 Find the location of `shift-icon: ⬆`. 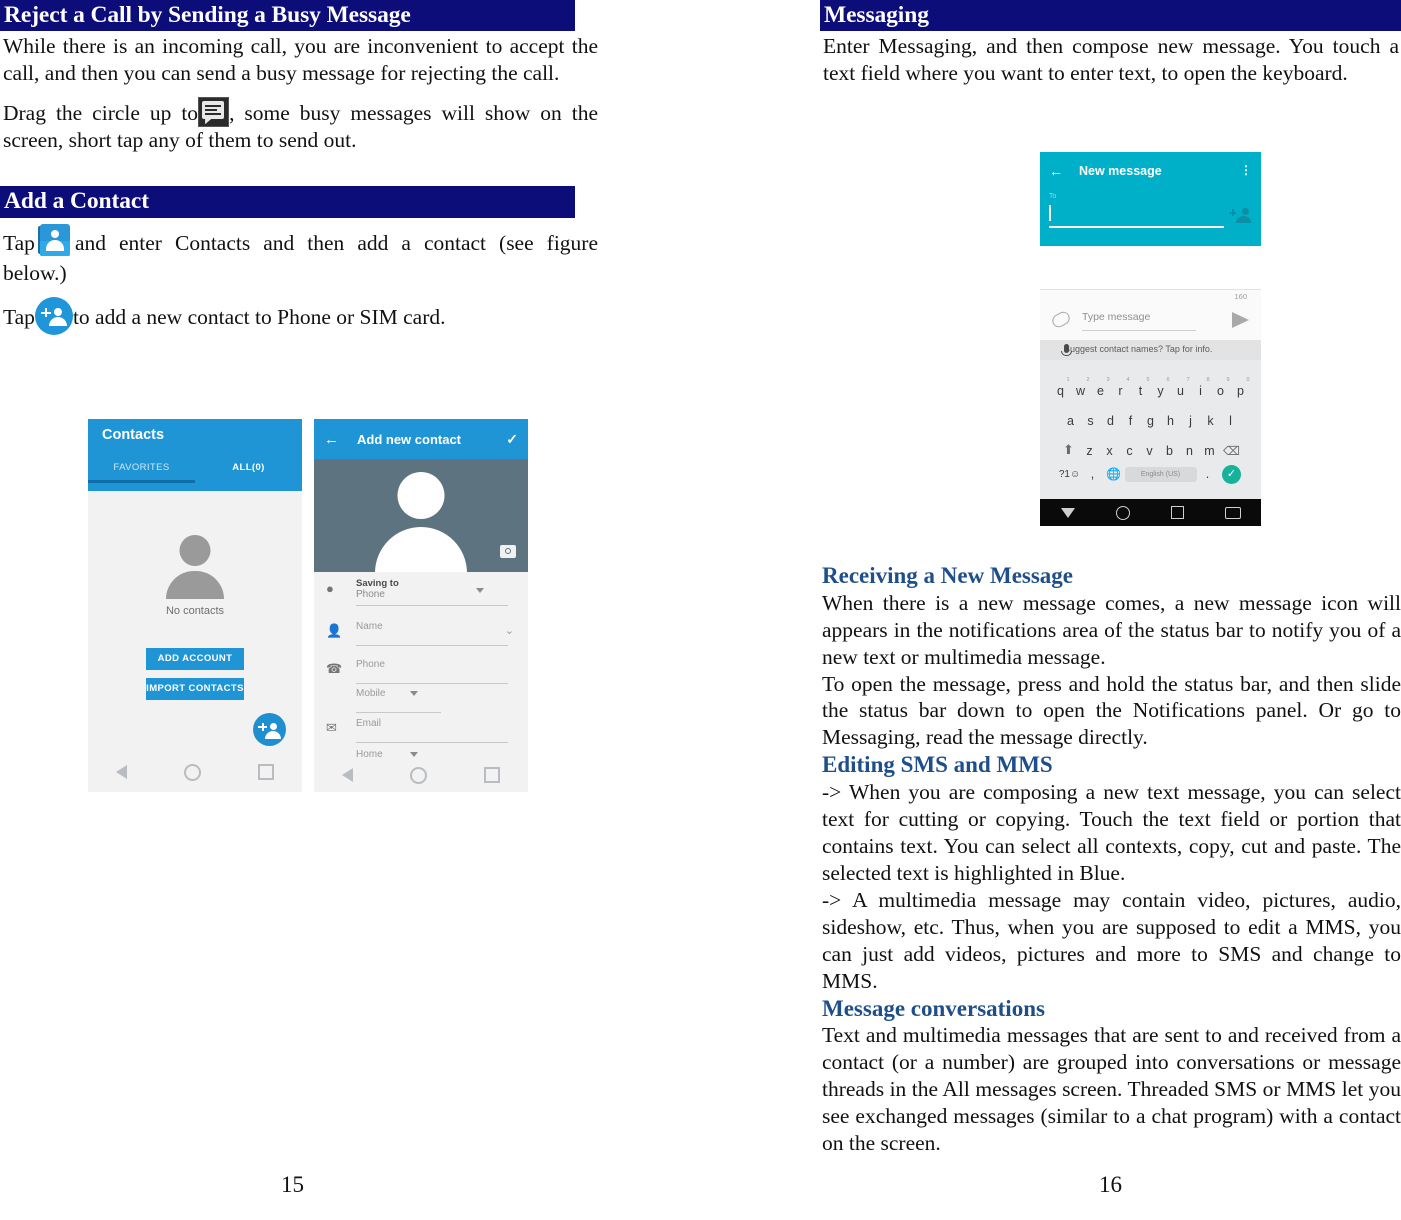

shift-icon: ⬆ is located at coordinates (1069, 450).